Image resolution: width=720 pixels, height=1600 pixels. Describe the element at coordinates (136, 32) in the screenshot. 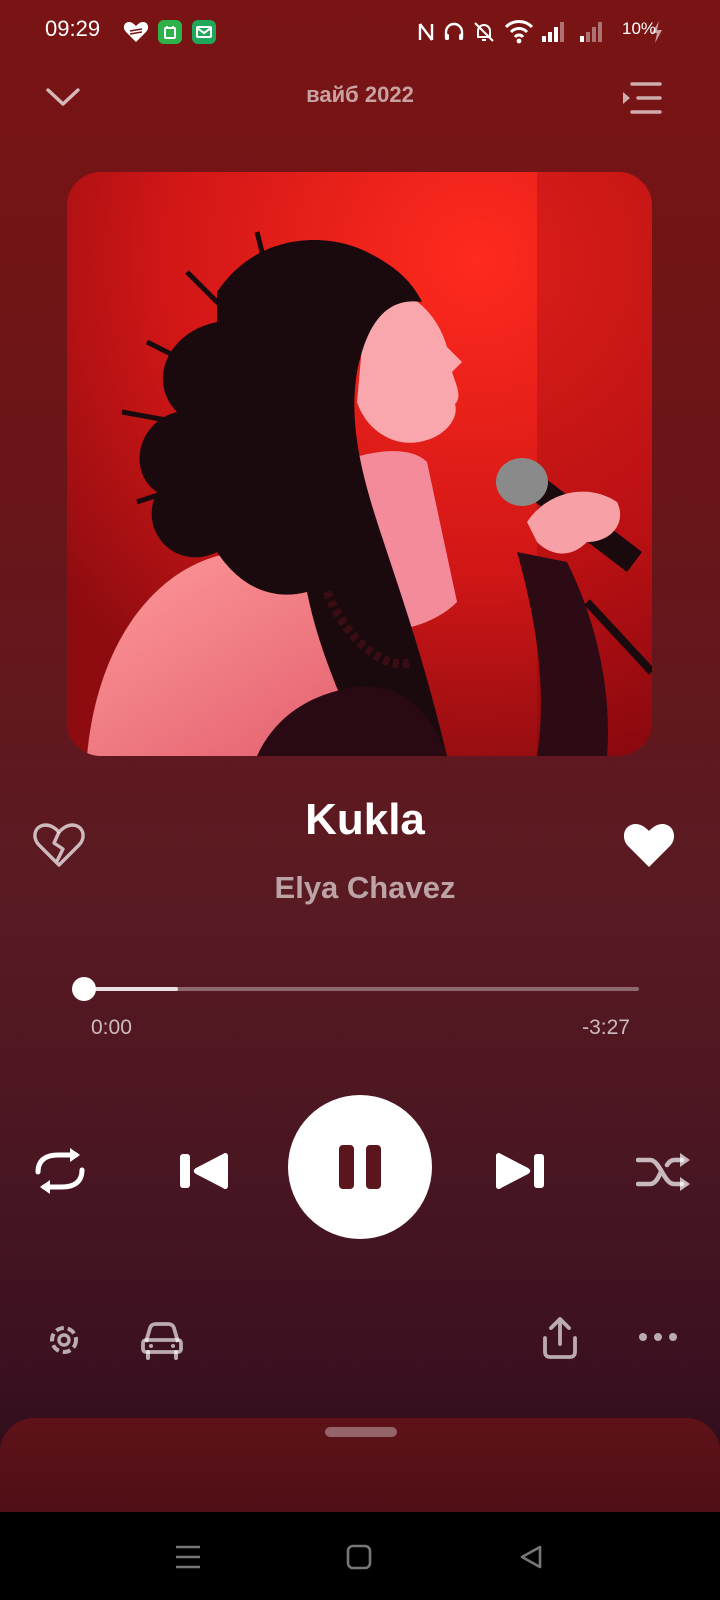

I see `heart-app-icon` at that location.